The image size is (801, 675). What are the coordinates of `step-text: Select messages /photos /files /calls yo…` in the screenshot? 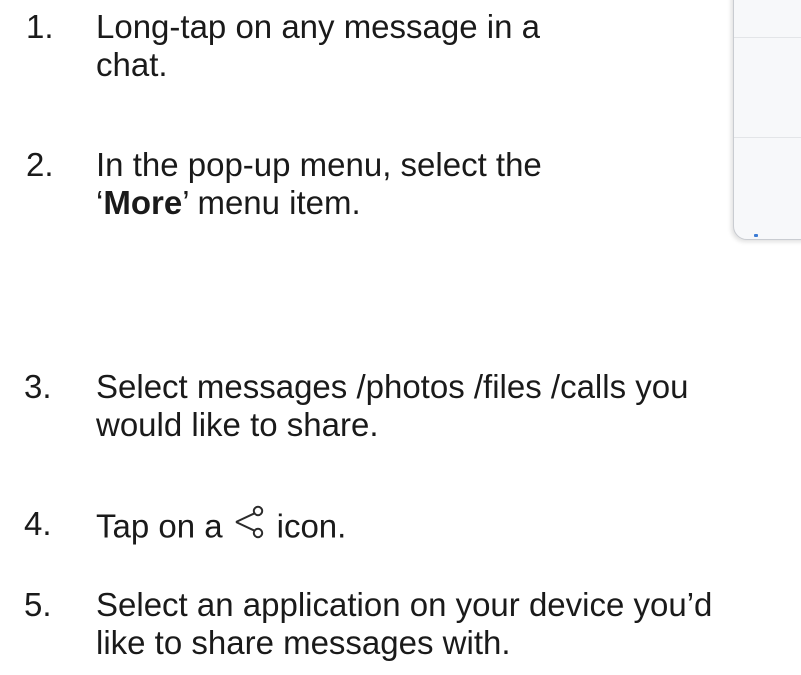 It's located at (392, 406).